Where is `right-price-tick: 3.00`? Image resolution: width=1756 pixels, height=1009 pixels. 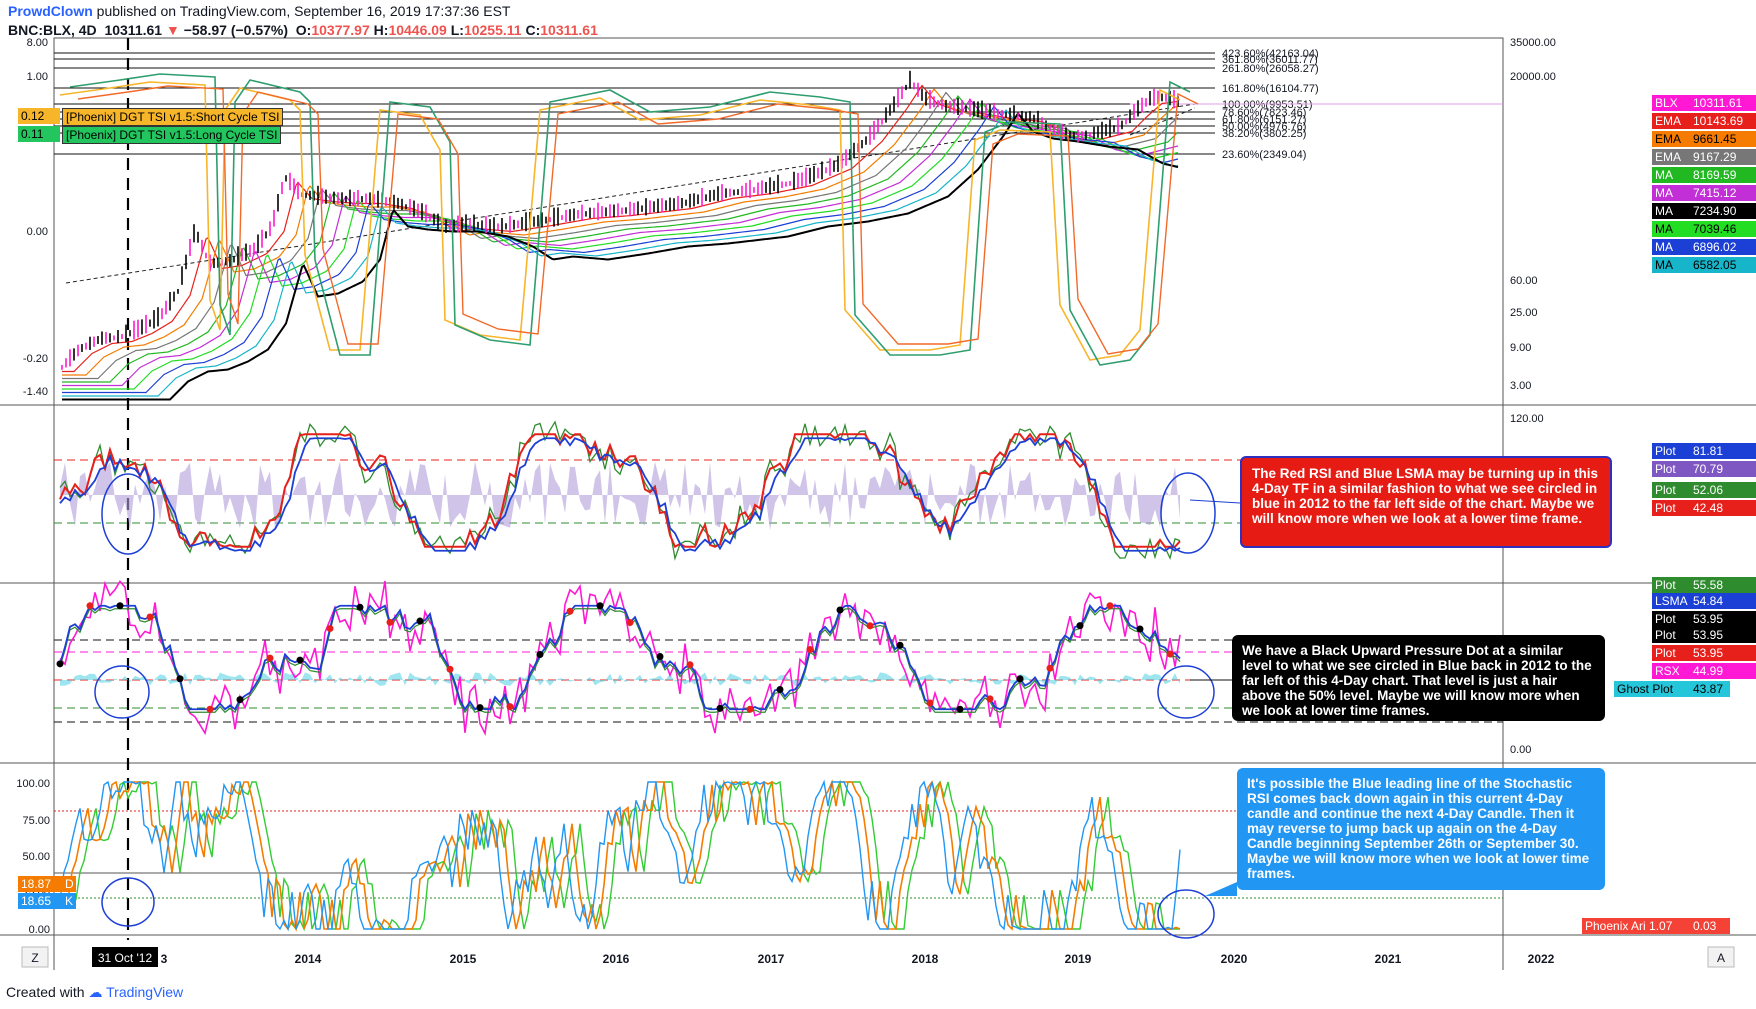
right-price-tick: 3.00 is located at coordinates (1520, 386).